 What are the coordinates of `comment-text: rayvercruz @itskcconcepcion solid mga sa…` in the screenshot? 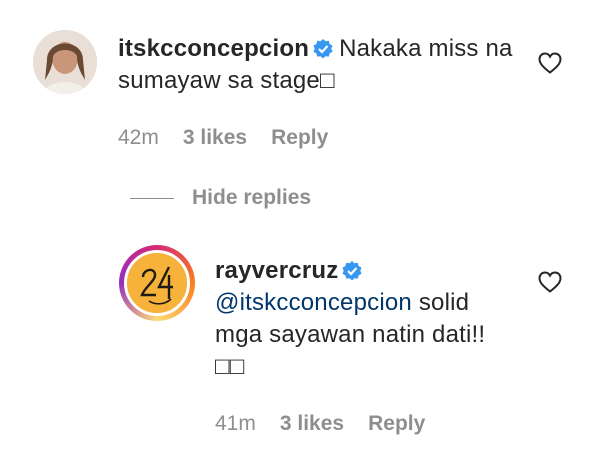 It's located at (365, 319).